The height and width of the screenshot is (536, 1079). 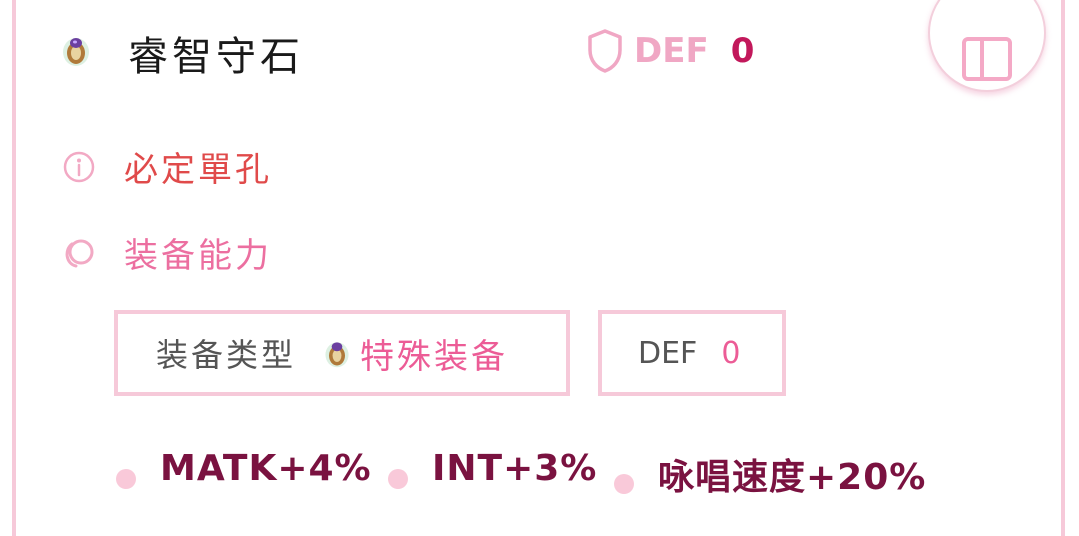 What do you see at coordinates (515, 468) in the screenshot?
I see `stat-text: INT+3%` at bounding box center [515, 468].